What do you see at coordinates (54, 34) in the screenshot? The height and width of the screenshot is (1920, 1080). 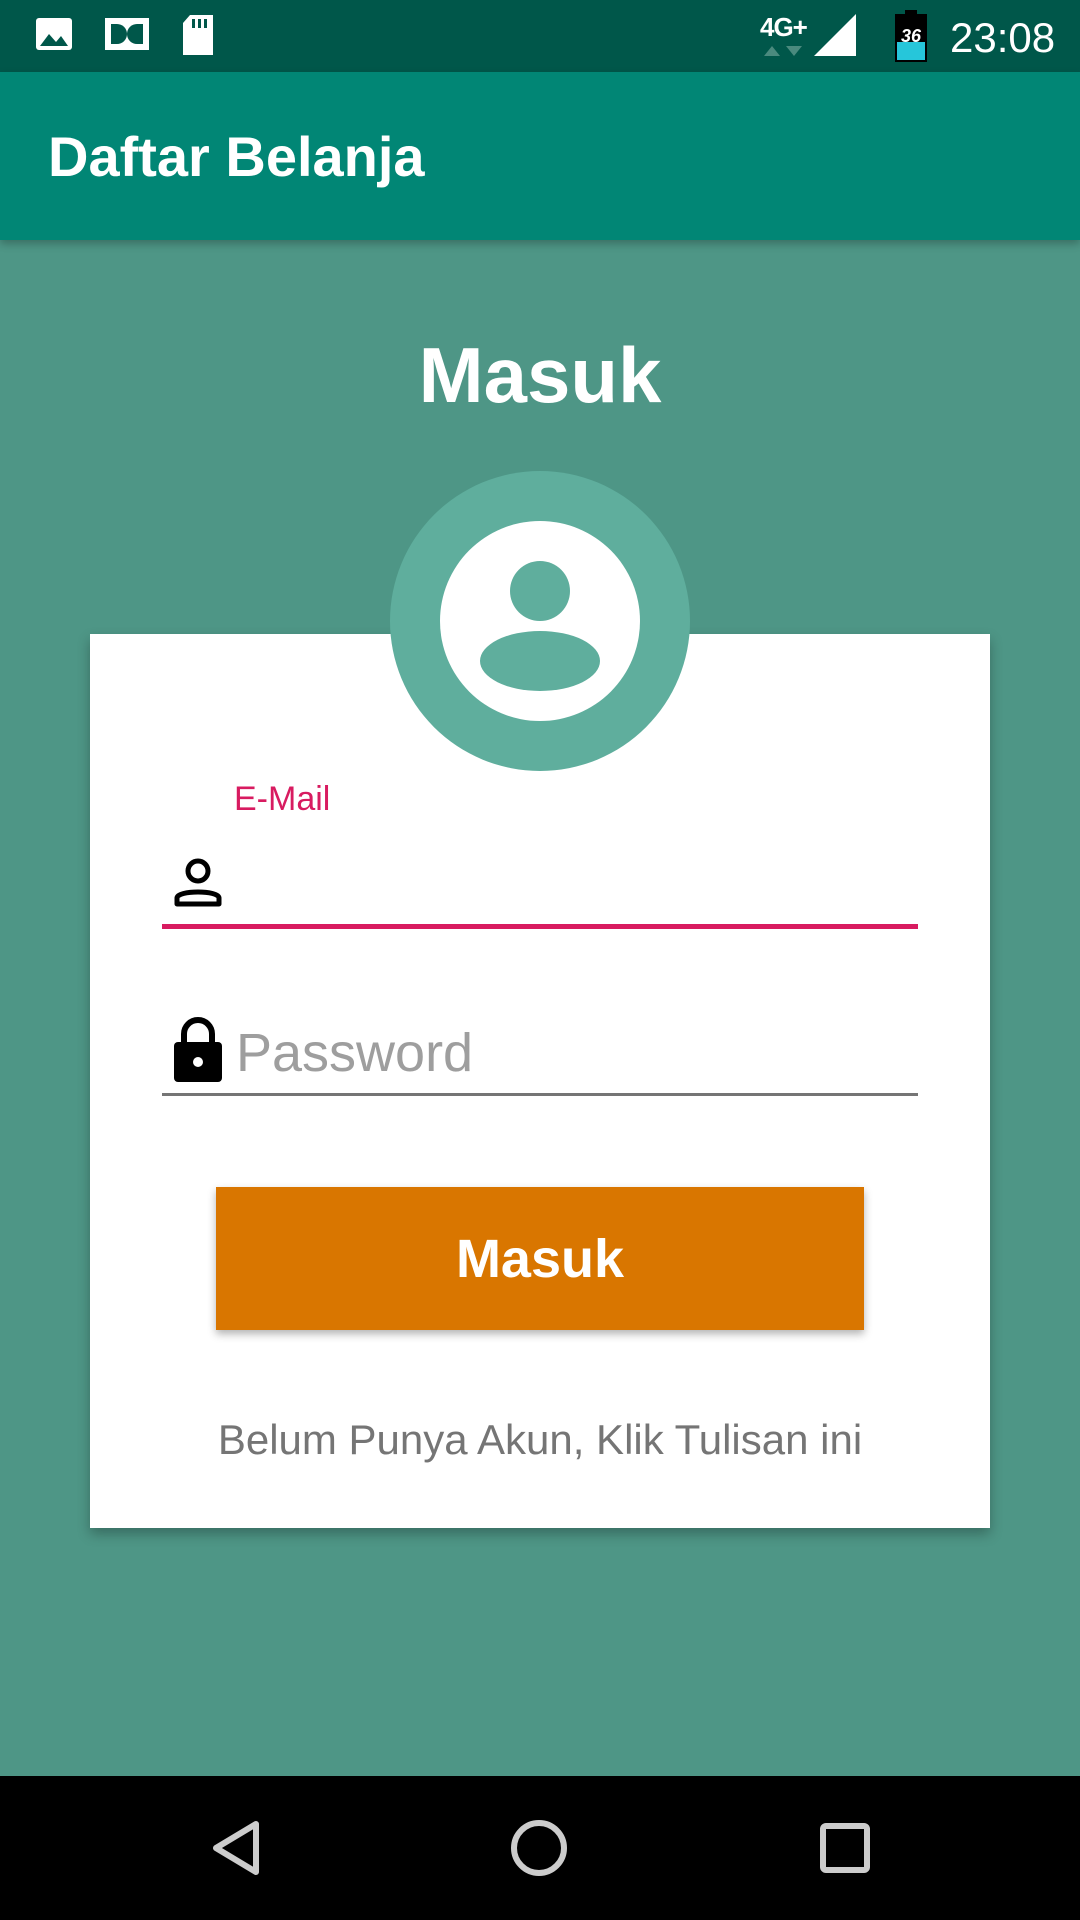 I see `gallery-icon` at bounding box center [54, 34].